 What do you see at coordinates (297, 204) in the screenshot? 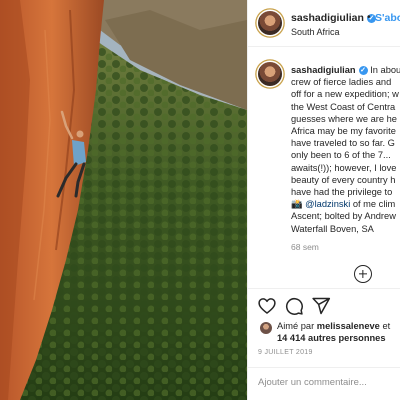
I see `camera-icon: 📸` at bounding box center [297, 204].